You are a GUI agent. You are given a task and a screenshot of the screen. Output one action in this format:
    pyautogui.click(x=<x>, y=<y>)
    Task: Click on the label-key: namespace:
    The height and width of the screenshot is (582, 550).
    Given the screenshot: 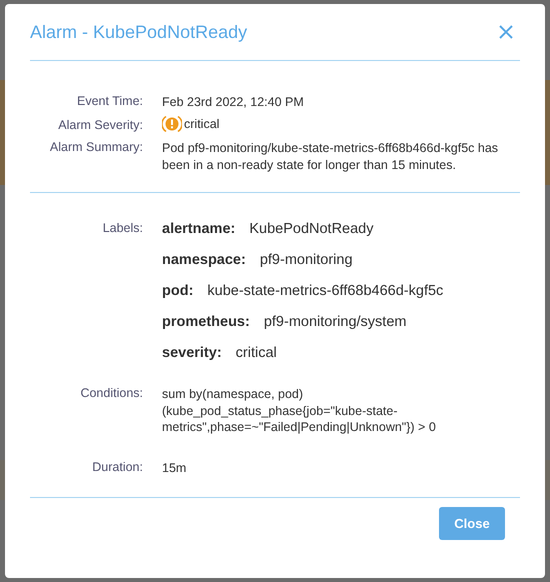 What is the action you would take?
    pyautogui.click(x=204, y=260)
    